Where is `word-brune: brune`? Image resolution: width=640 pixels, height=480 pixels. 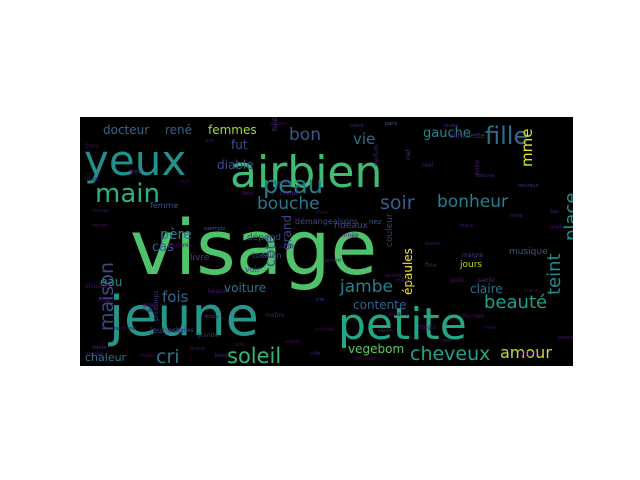 word-brune: brune is located at coordinates (197, 349).